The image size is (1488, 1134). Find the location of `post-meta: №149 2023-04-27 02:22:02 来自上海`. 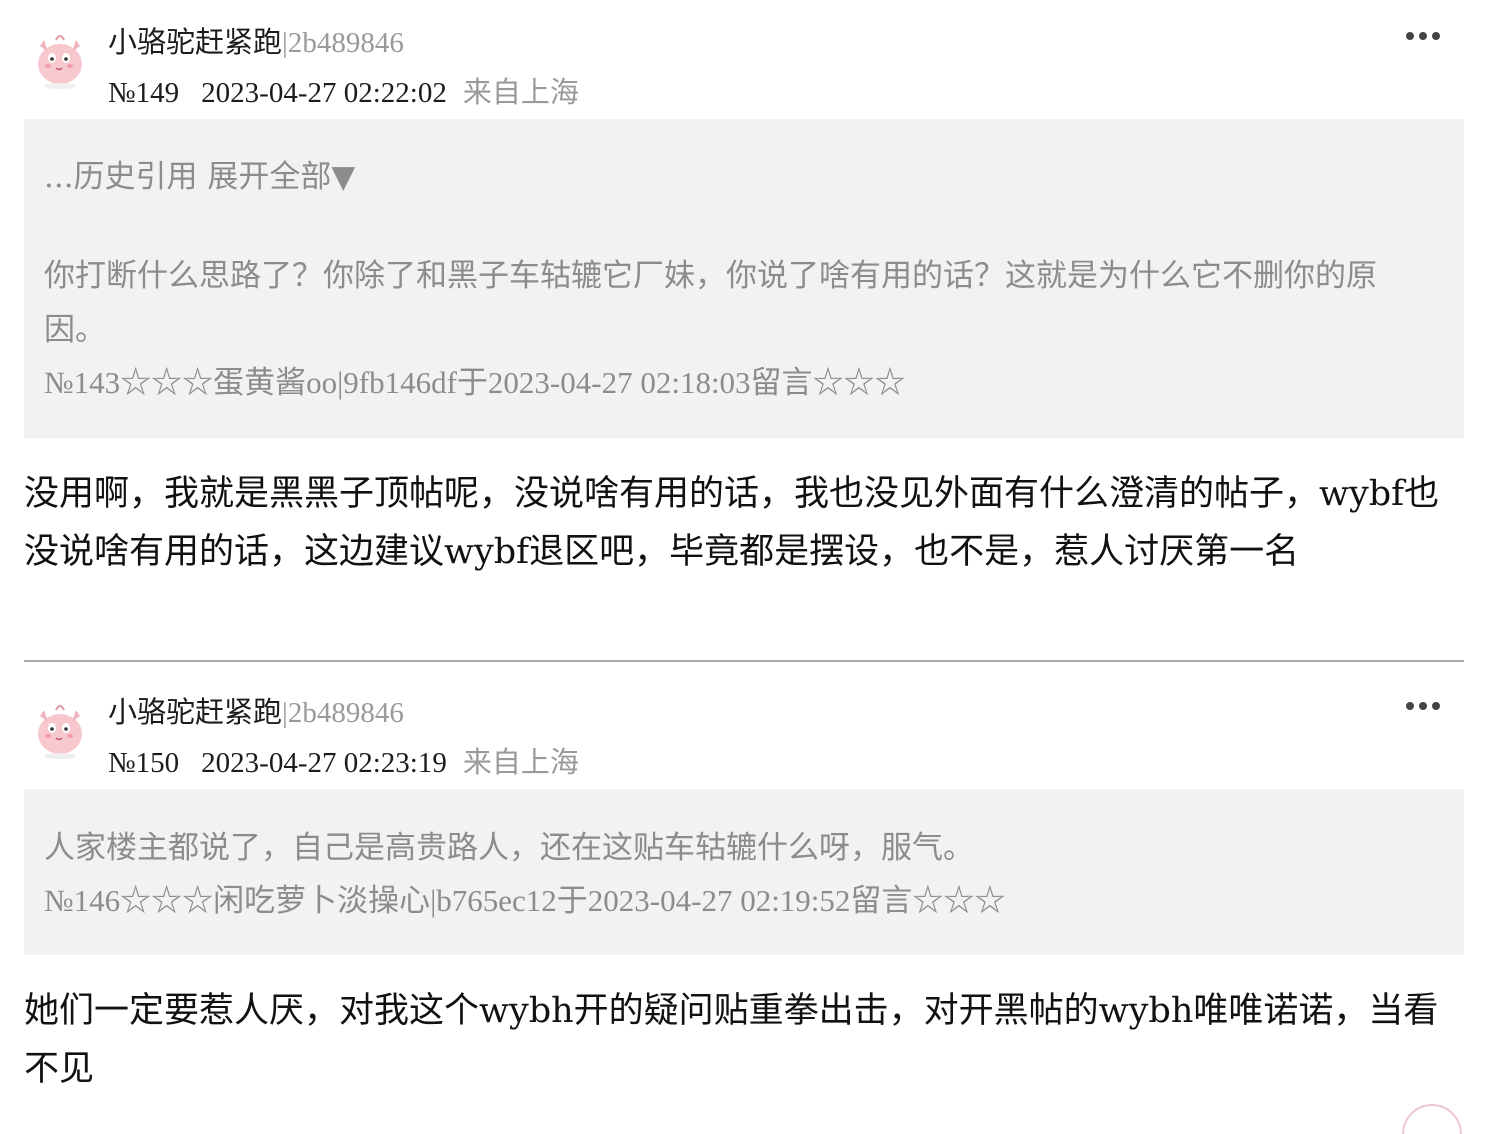

post-meta: №149 2023-04-27 02:22:02 来自上海 is located at coordinates (343, 92).